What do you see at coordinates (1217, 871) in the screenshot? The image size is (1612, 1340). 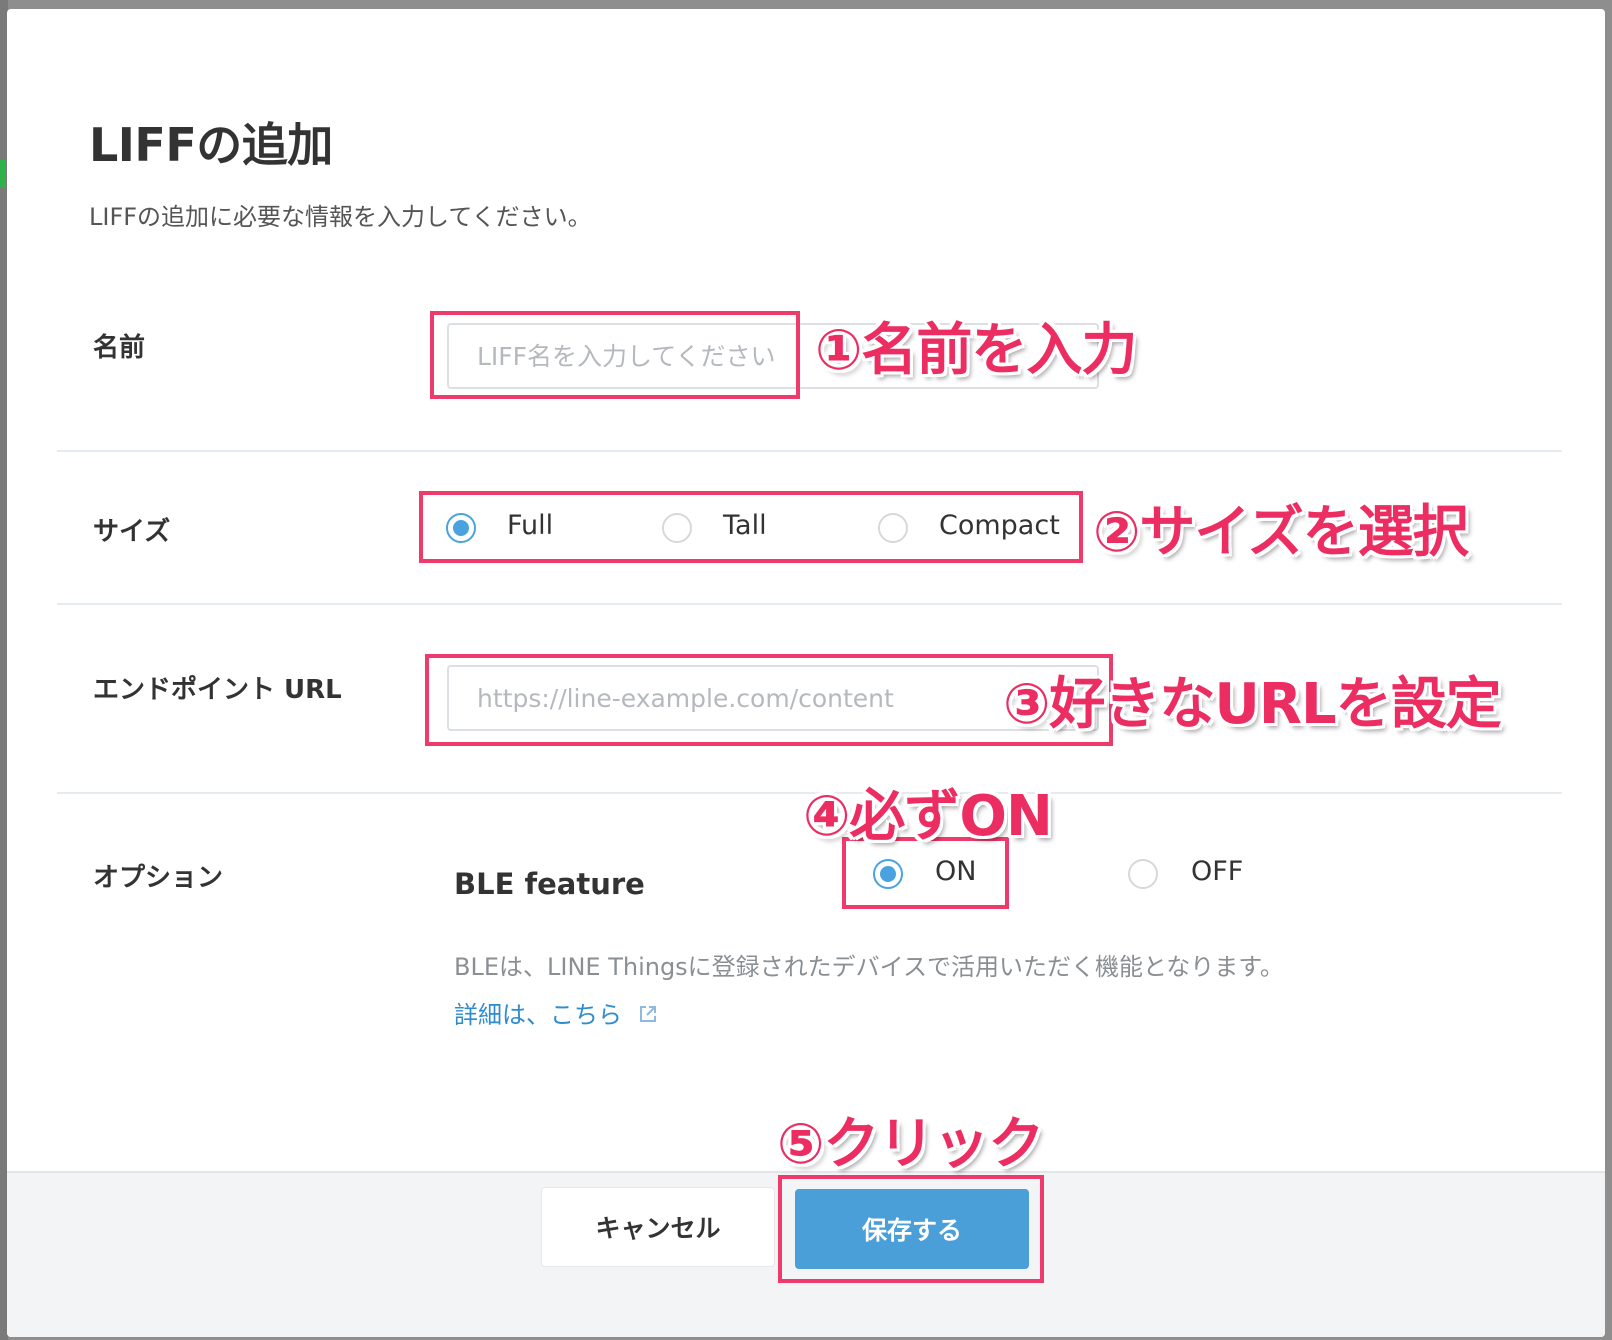 I see `ble-off-label: OFF` at bounding box center [1217, 871].